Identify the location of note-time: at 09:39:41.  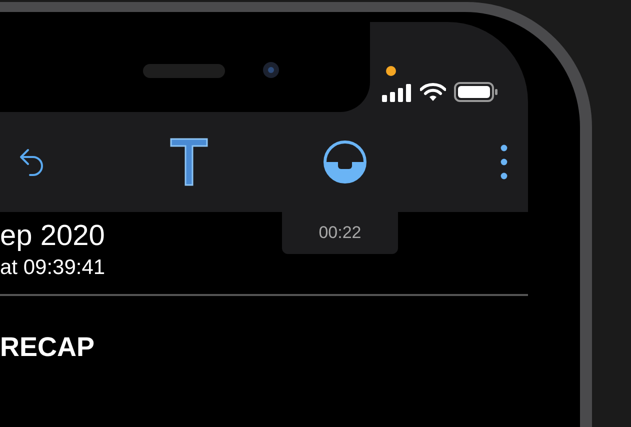
(53, 268).